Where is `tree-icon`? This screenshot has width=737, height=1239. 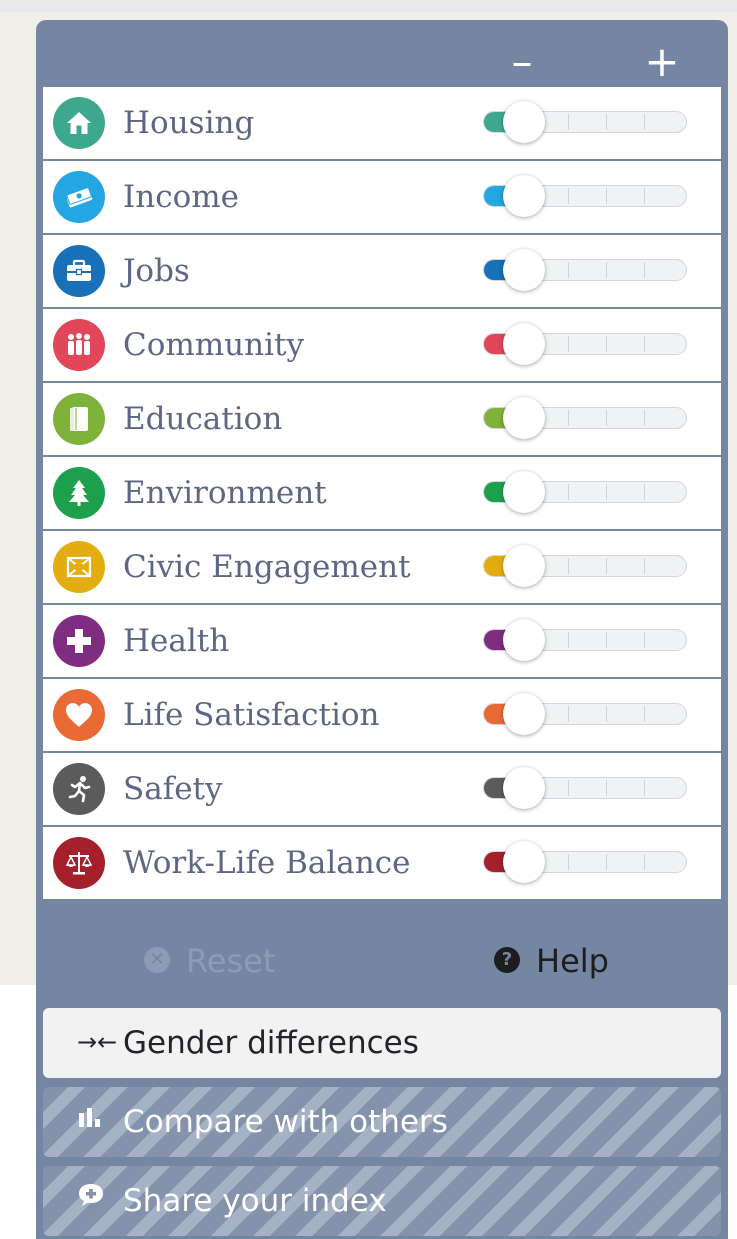
tree-icon is located at coordinates (79, 493).